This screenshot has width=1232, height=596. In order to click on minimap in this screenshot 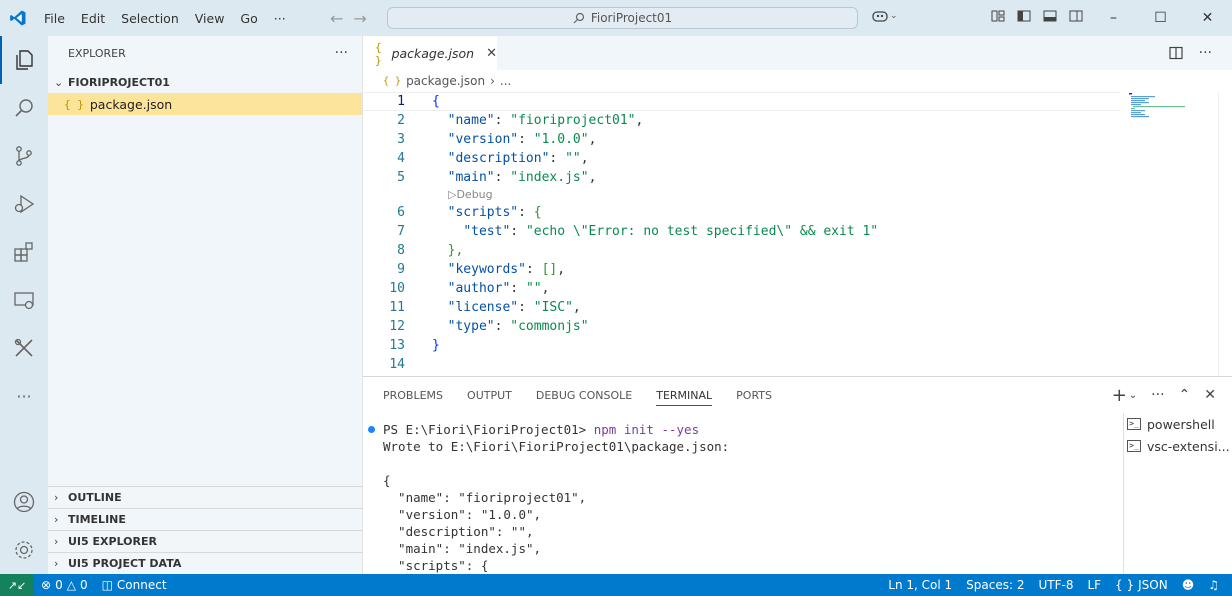, I will do `click(1174, 107)`.